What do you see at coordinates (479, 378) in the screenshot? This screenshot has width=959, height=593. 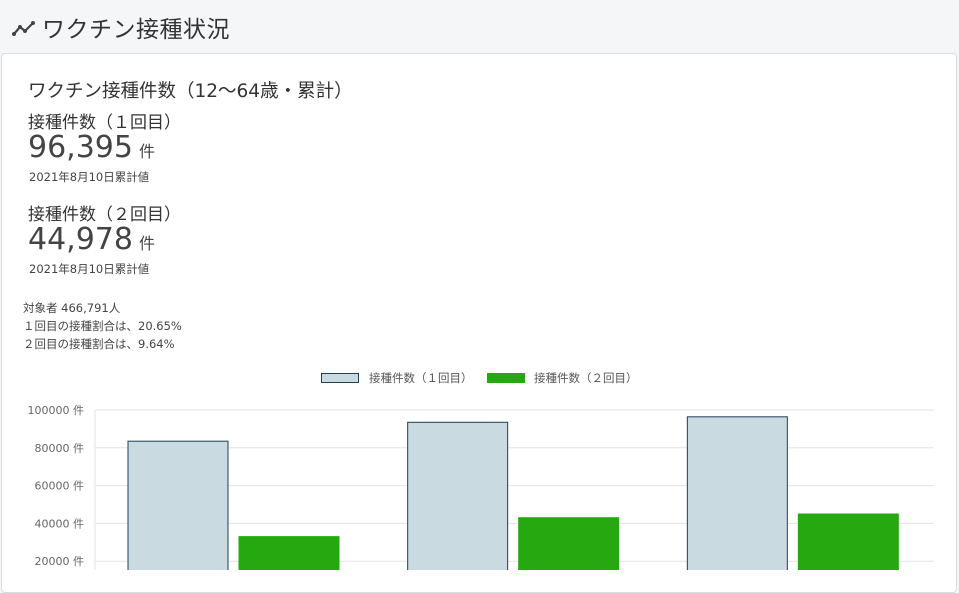 I see `chart-legend: 接種件数（１回目） 接種件数（２回目）` at bounding box center [479, 378].